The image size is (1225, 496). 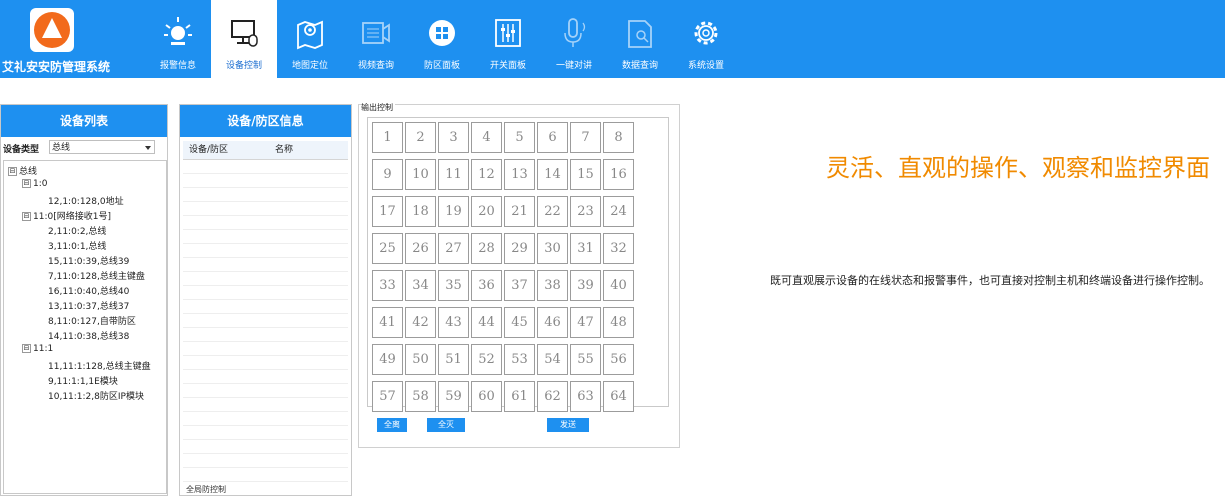 What do you see at coordinates (86, 200) in the screenshot?
I see `tree-leaf: 12,1:0:128,0地址` at bounding box center [86, 200].